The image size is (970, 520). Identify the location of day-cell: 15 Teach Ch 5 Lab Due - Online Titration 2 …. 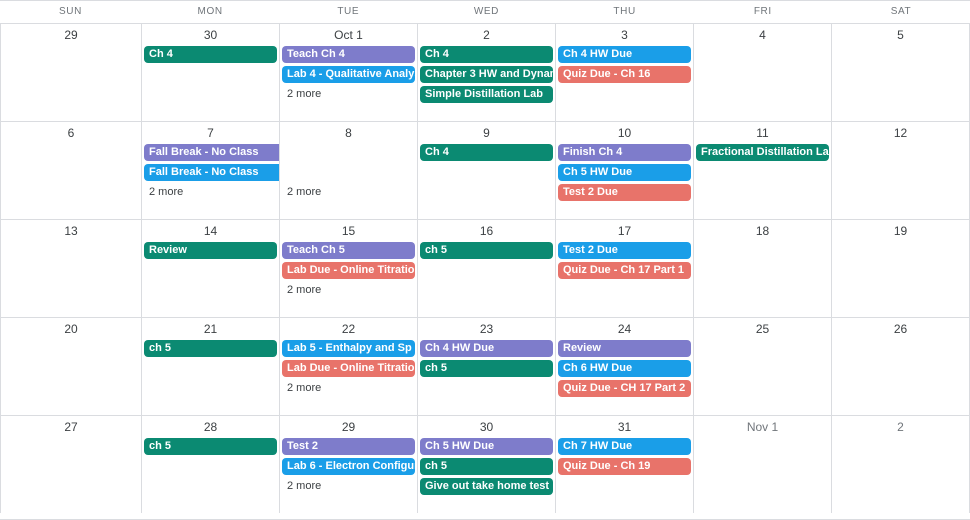
(348, 268).